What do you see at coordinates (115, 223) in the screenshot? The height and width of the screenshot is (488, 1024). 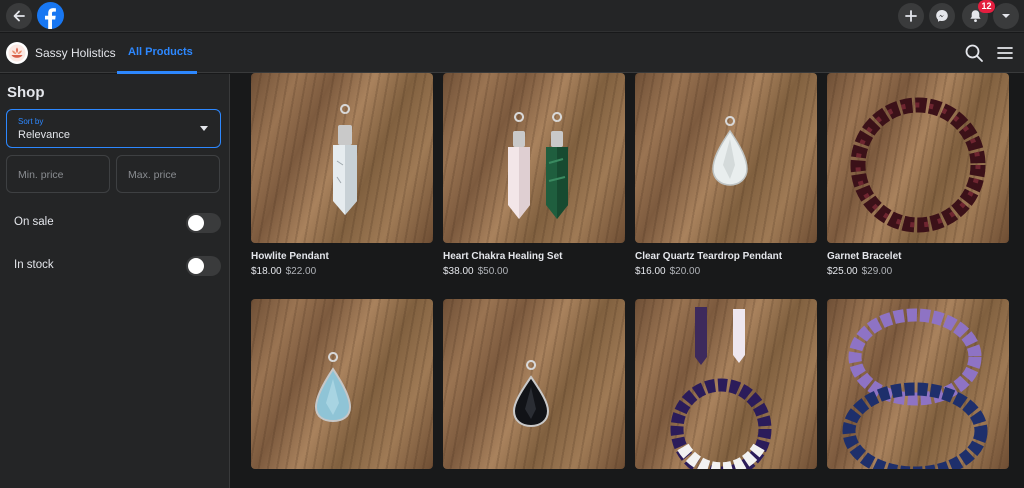 I see `on-sale-filter: On sale` at bounding box center [115, 223].